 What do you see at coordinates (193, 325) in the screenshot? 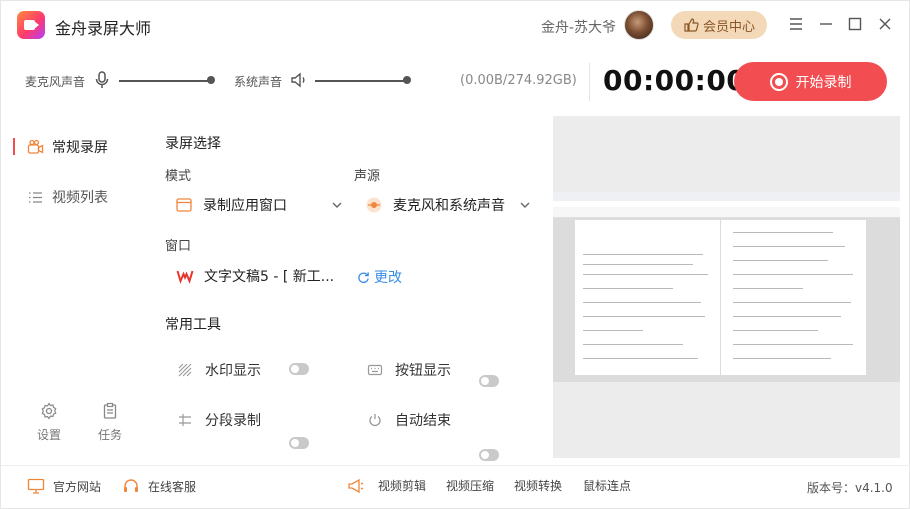
I see `section-title-tools: 常用工具` at bounding box center [193, 325].